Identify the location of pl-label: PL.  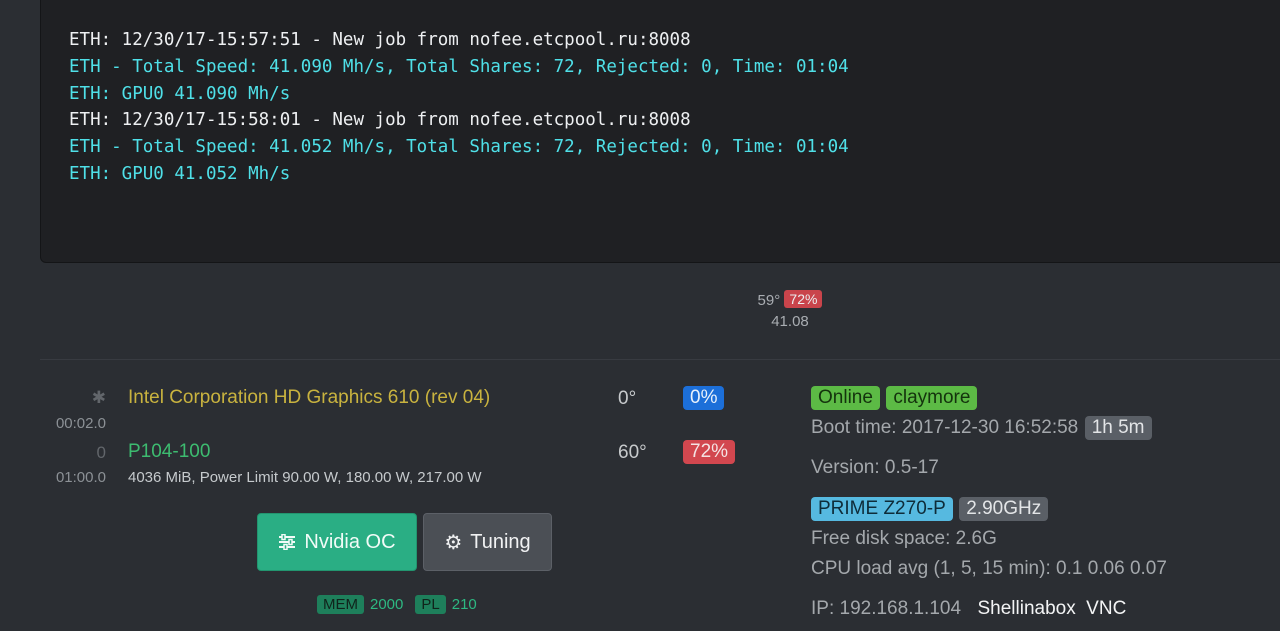
(430, 604).